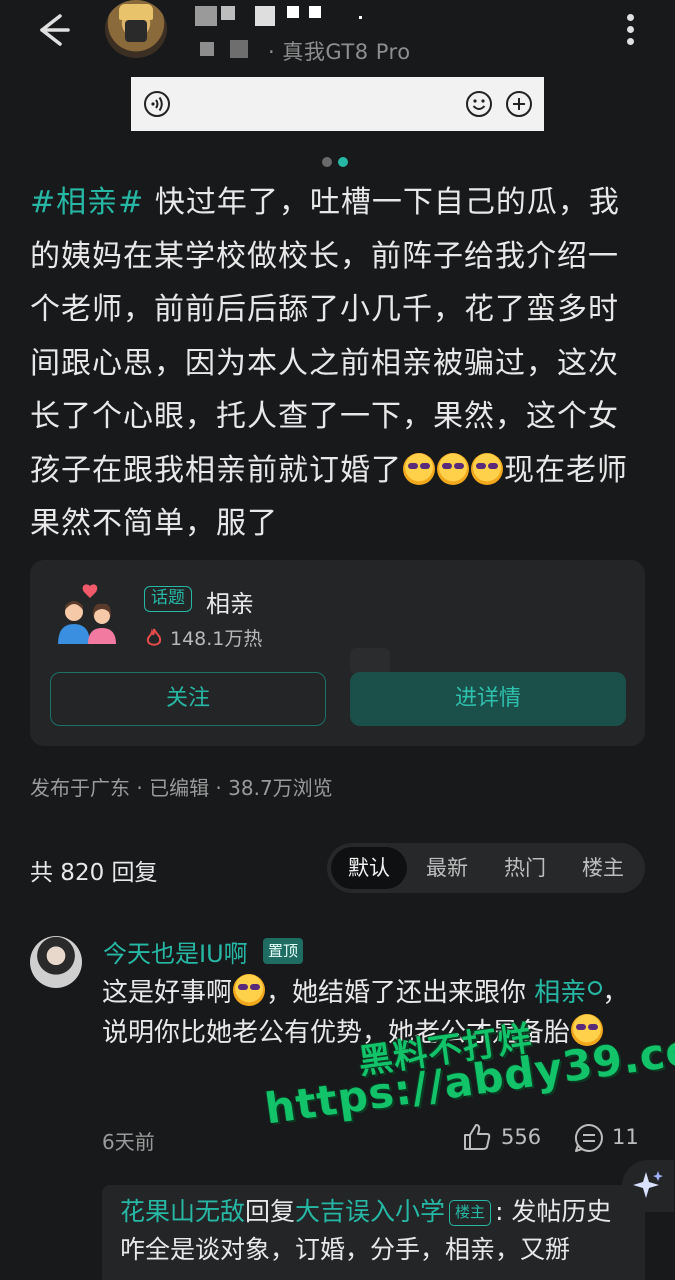 Image resolution: width=675 pixels, height=1280 pixels. Describe the element at coordinates (94, 873) in the screenshot. I see `reply-count: 共 820 回复` at that location.